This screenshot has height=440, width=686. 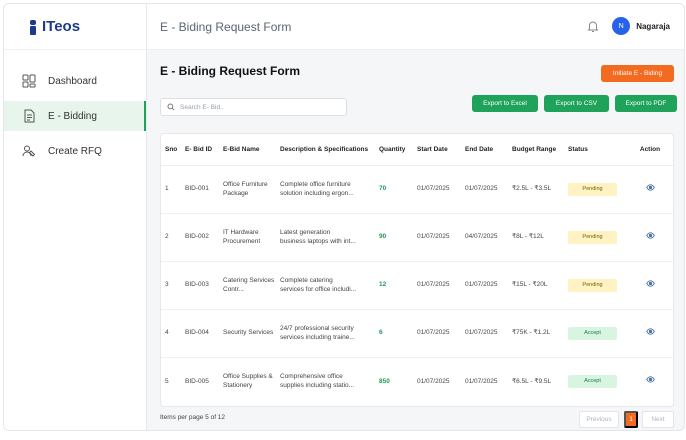 What do you see at coordinates (200, 150) in the screenshot?
I see `col-bid-id: E- Bid ID` at bounding box center [200, 150].